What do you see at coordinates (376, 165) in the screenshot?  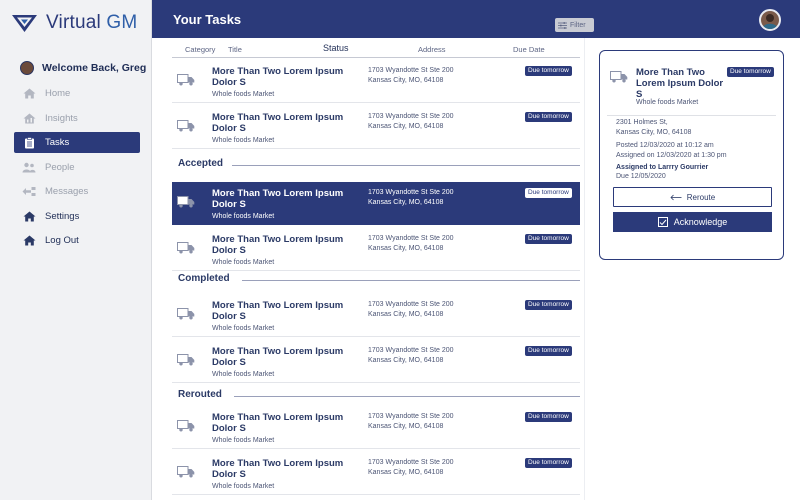 I see `section-accepted: Accepted` at bounding box center [376, 165].